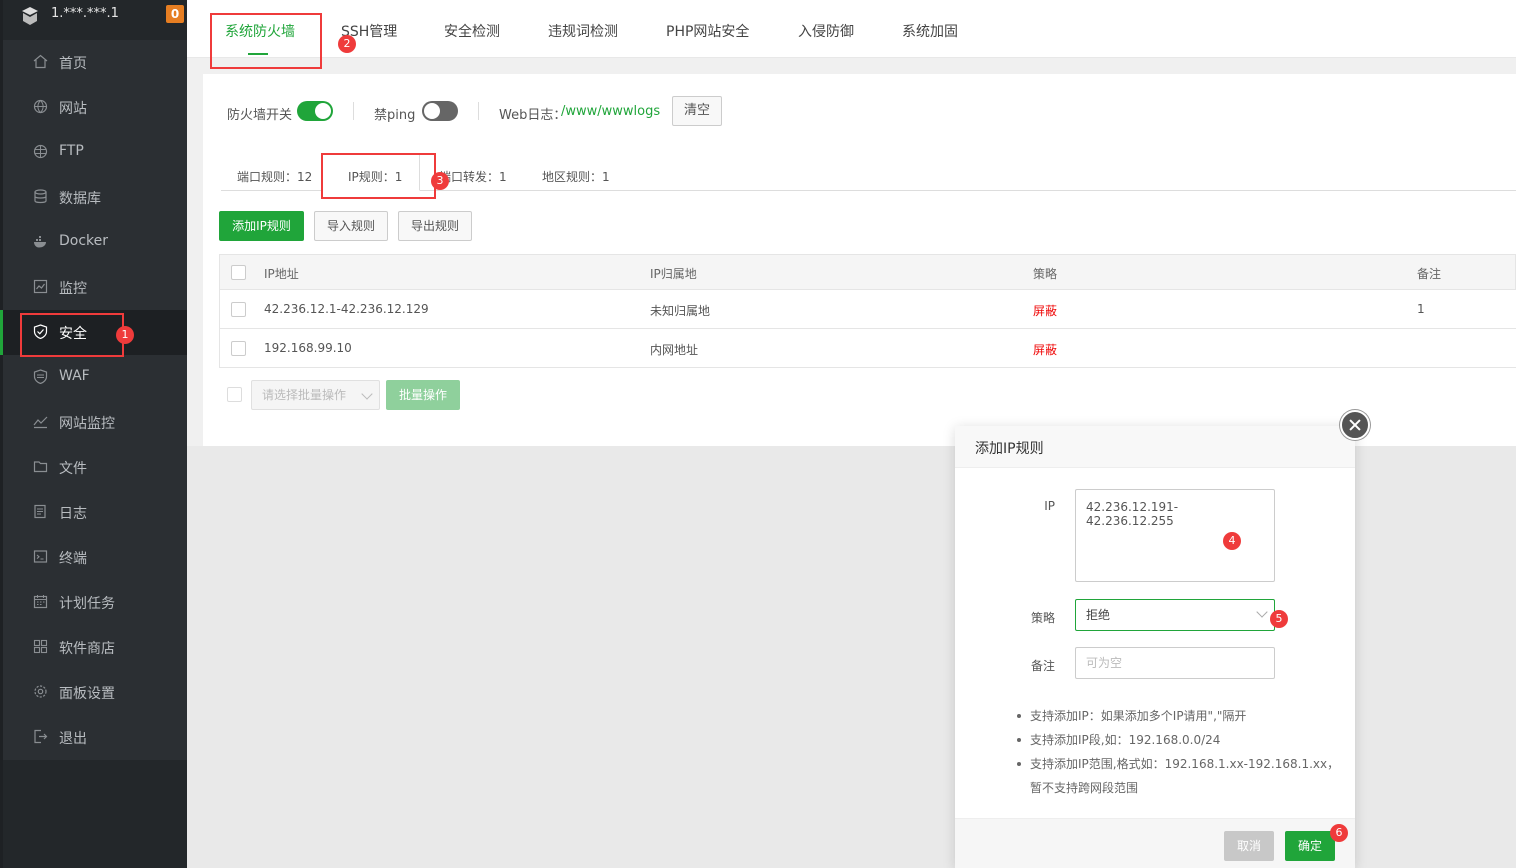 The height and width of the screenshot is (868, 1516). Describe the element at coordinates (680, 311) in the screenshot. I see `cell-location: 未知归属地` at that location.